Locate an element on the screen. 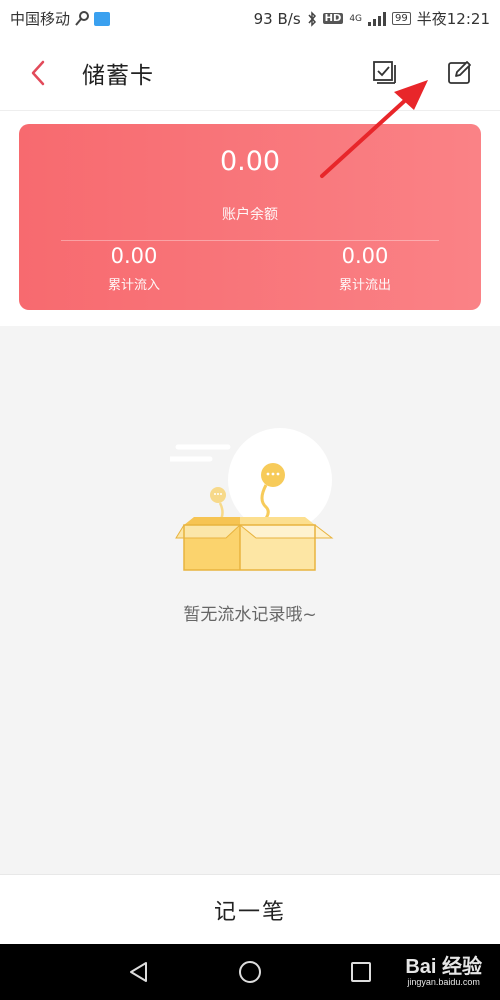  page-title: 储蓄卡 is located at coordinates (118, 76).